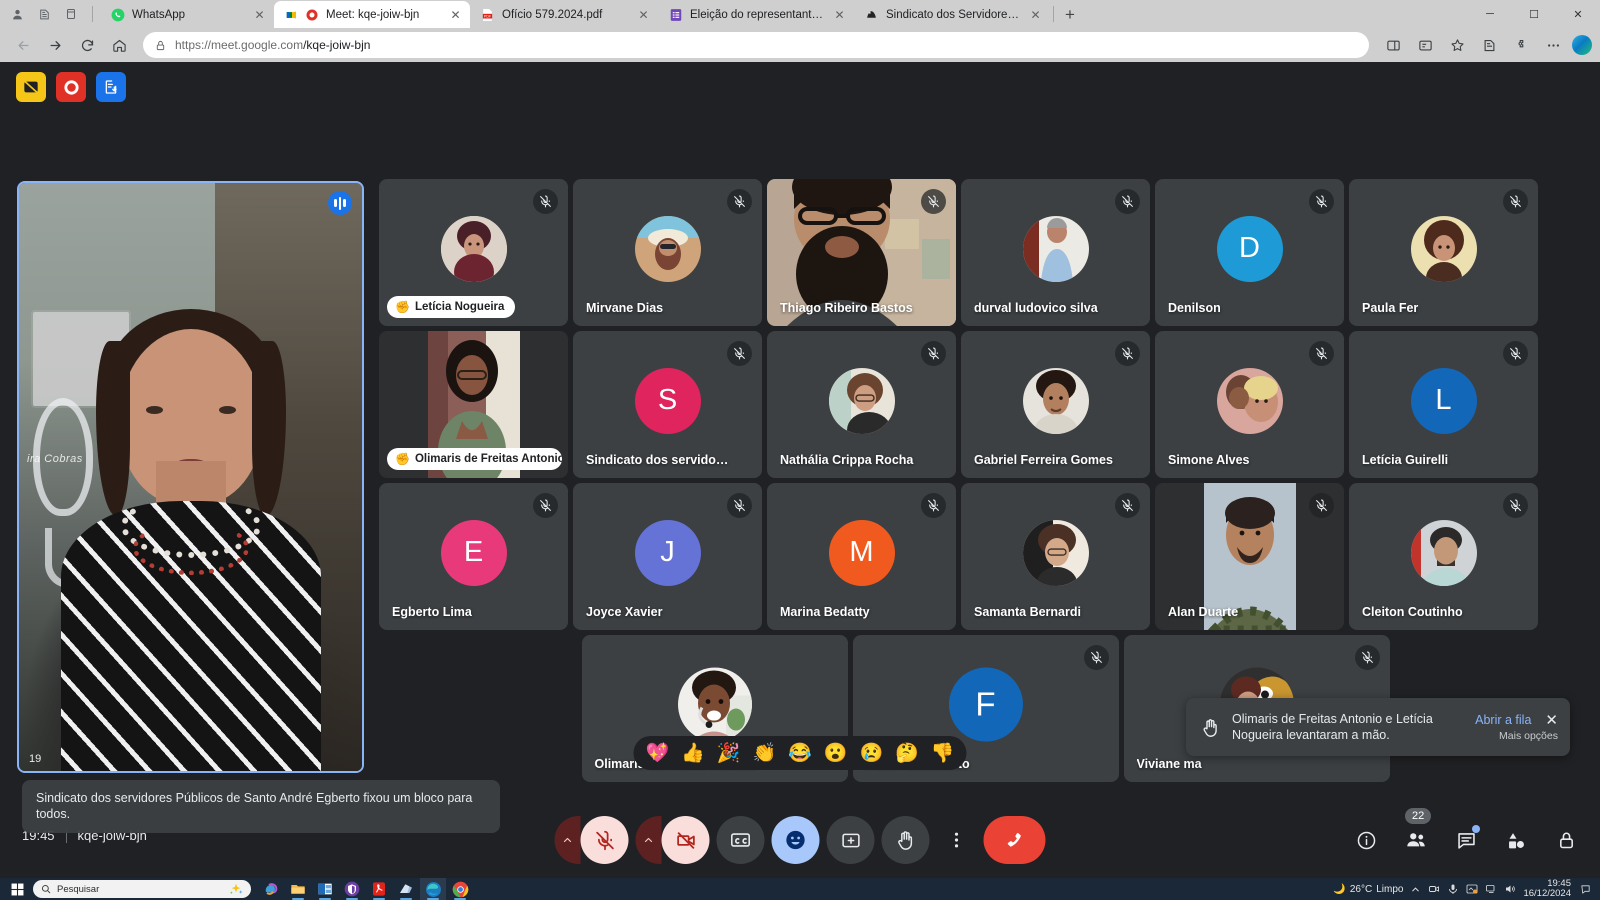 The height and width of the screenshot is (900, 1600). Describe the element at coordinates (1585, 889) in the screenshot. I see `notifications-button` at that location.